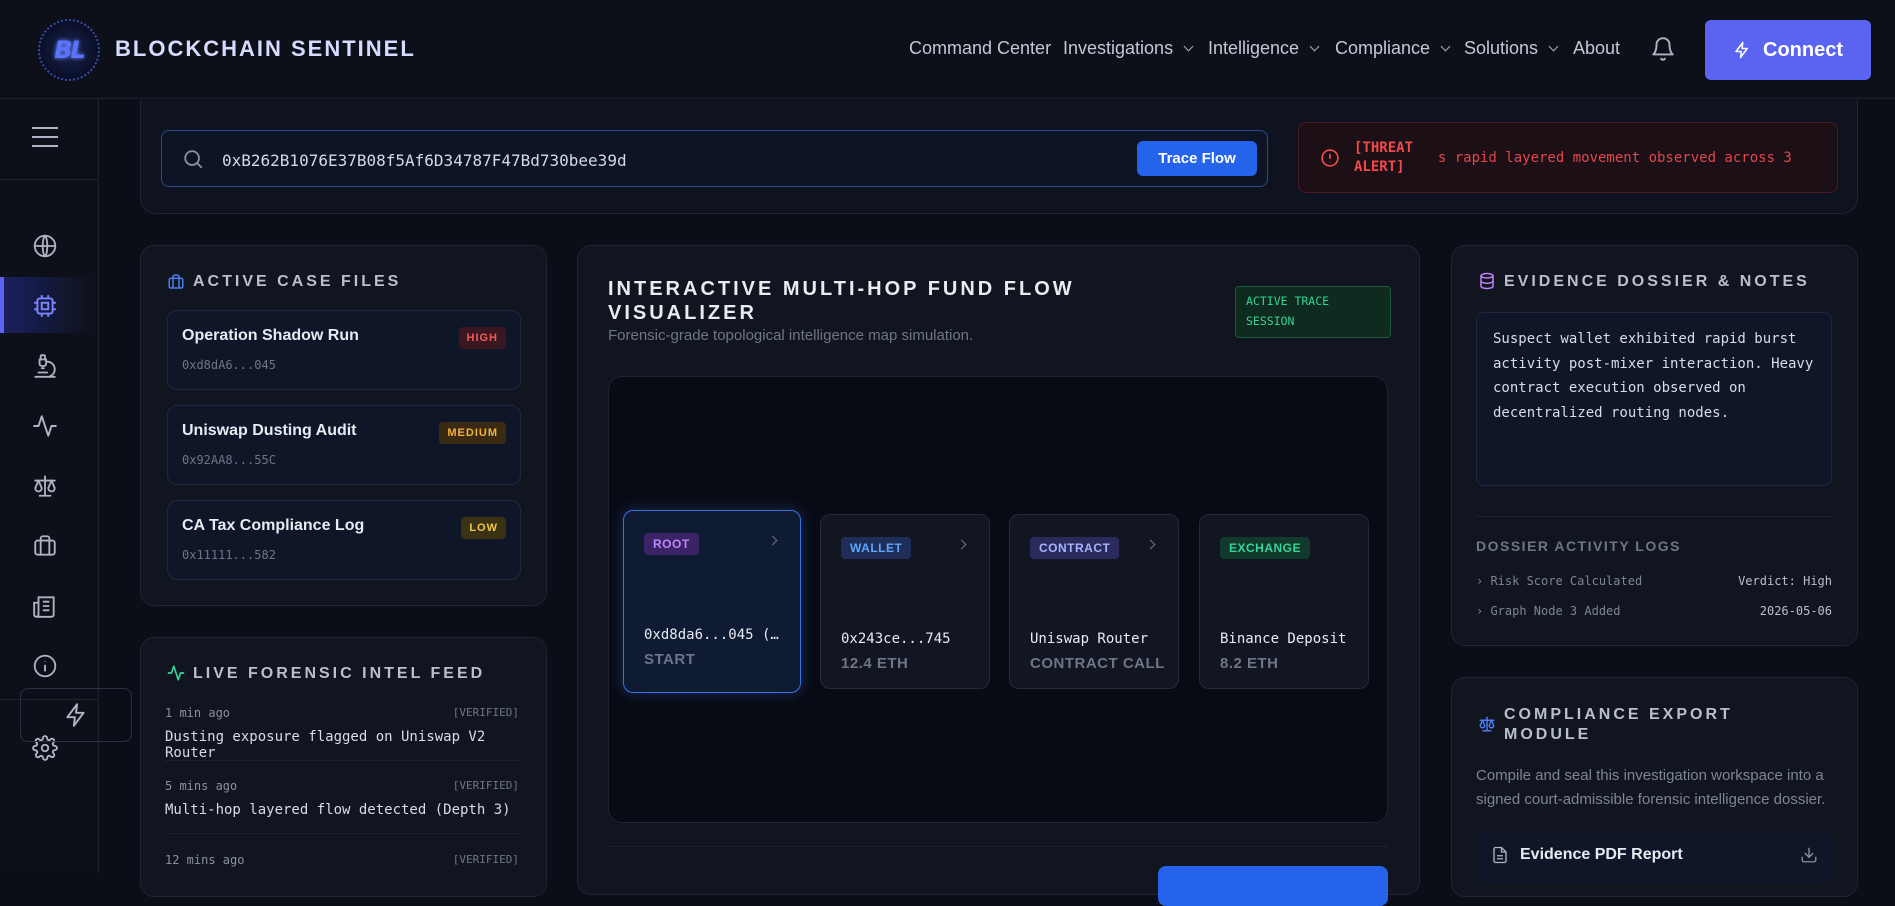 The height and width of the screenshot is (906, 1895). What do you see at coordinates (45, 426) in the screenshot?
I see `activity-icon` at bounding box center [45, 426].